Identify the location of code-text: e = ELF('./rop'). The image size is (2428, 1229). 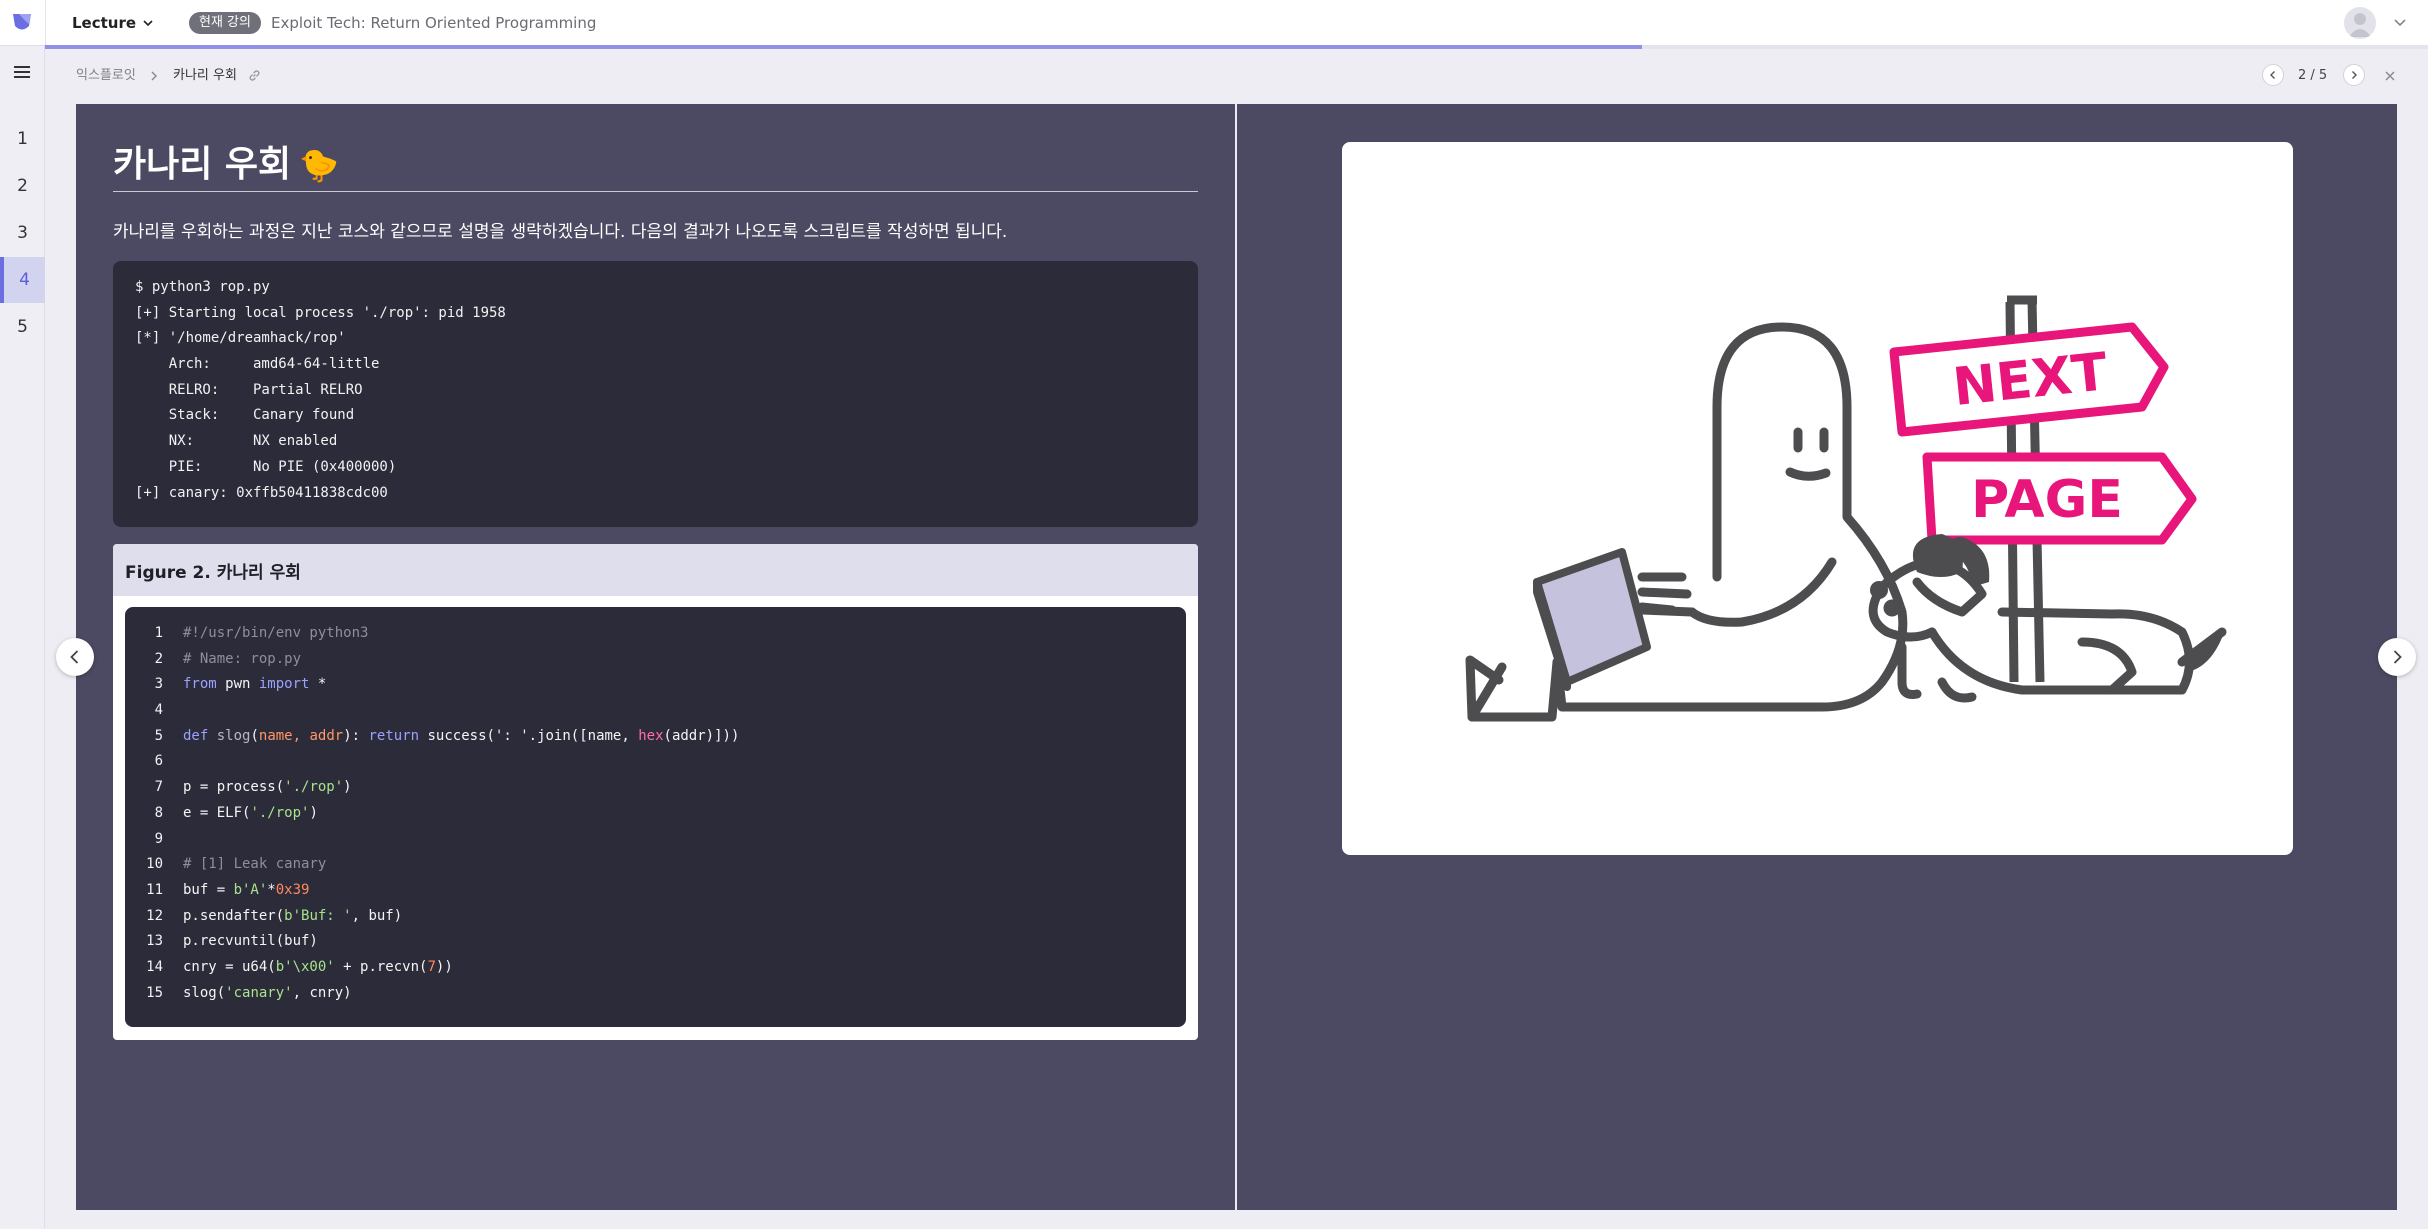
(250, 814).